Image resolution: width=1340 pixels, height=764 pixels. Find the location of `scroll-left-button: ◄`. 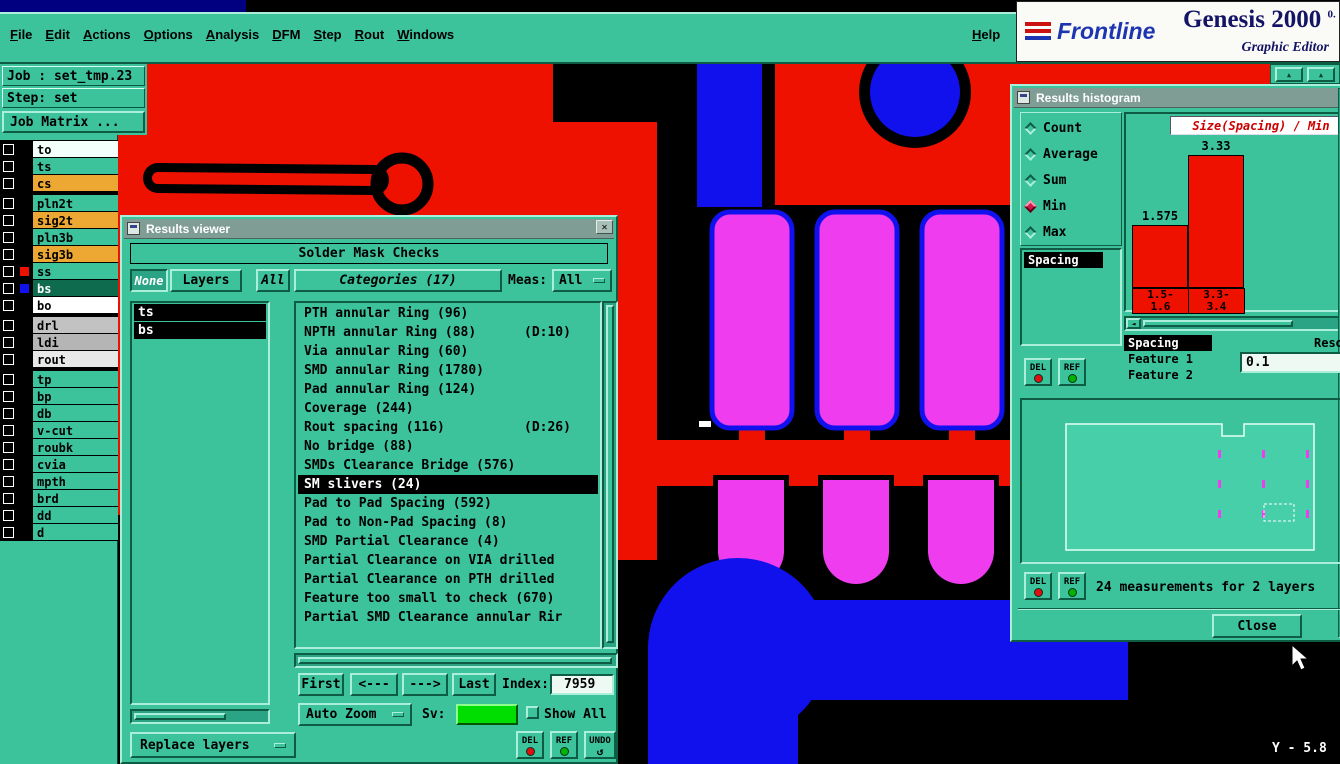

scroll-left-button: ◄ is located at coordinates (1133, 323).